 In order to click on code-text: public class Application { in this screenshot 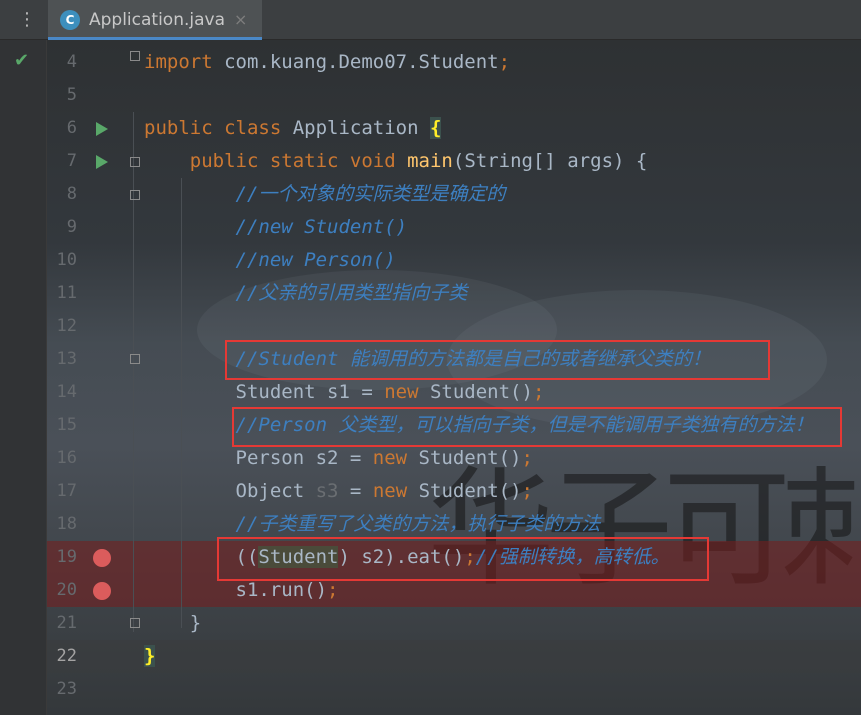, I will do `click(293, 128)`.